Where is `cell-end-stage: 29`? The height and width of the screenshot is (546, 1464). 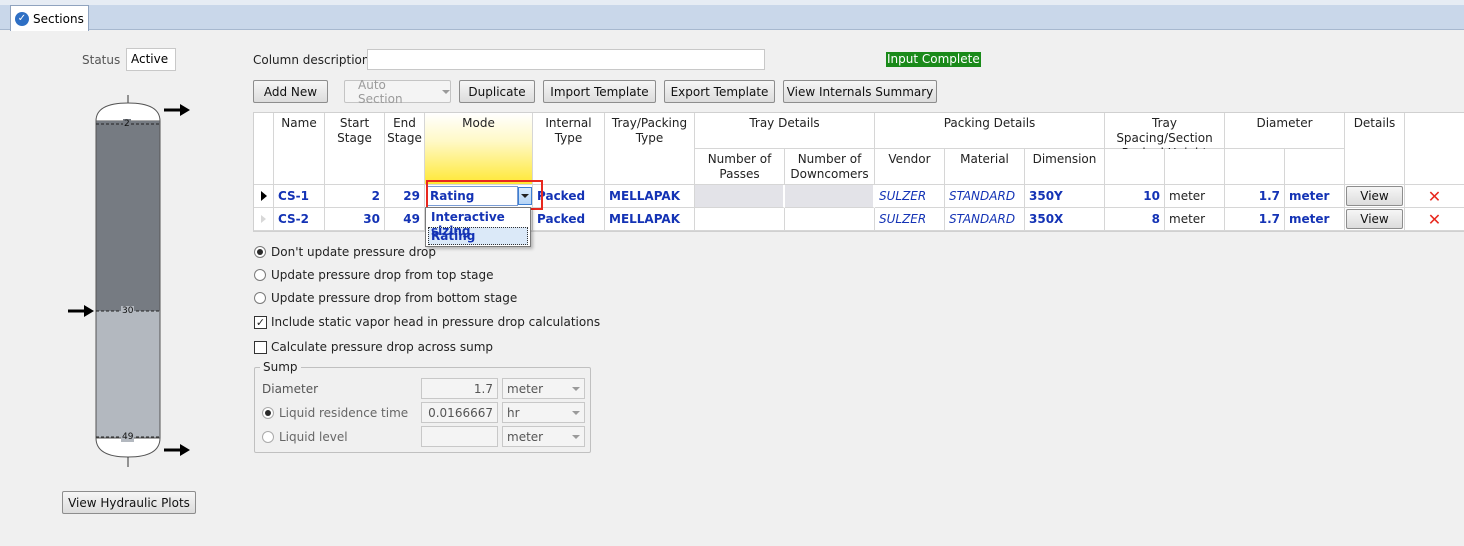 cell-end-stage: 29 is located at coordinates (405, 196).